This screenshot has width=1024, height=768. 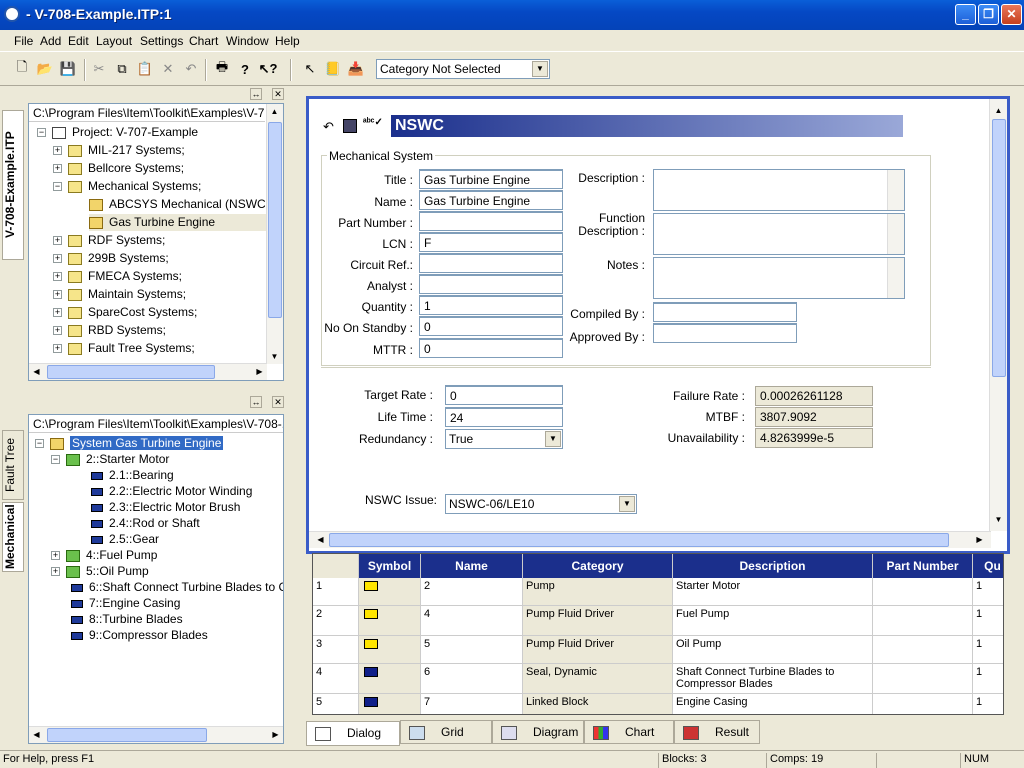 What do you see at coordinates (779, 190) in the screenshot?
I see `description-field` at bounding box center [779, 190].